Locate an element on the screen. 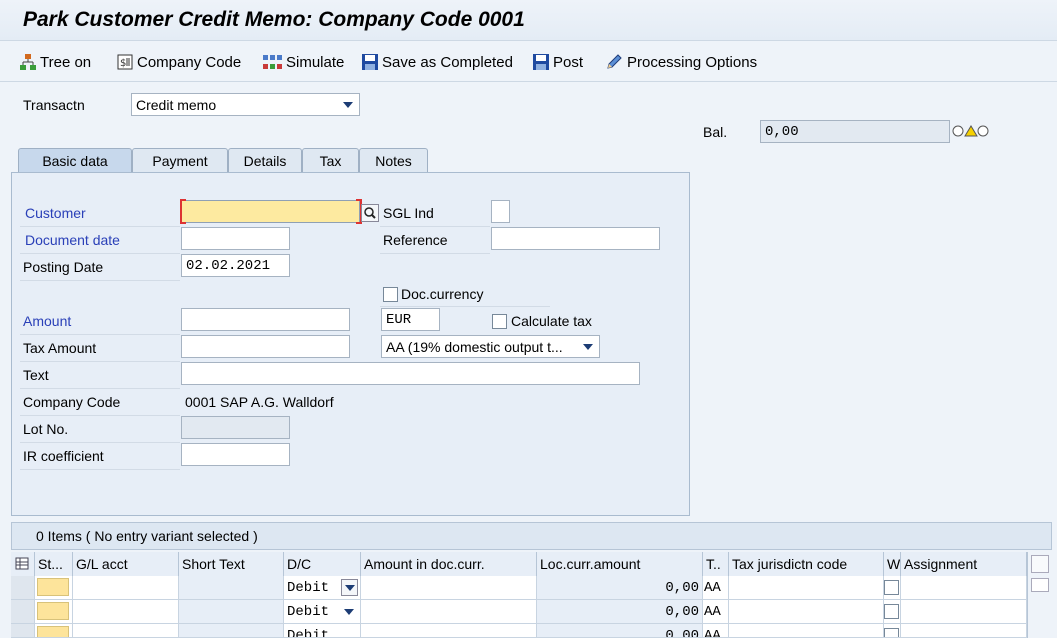  simulate-label: Simulate is located at coordinates (315, 62).